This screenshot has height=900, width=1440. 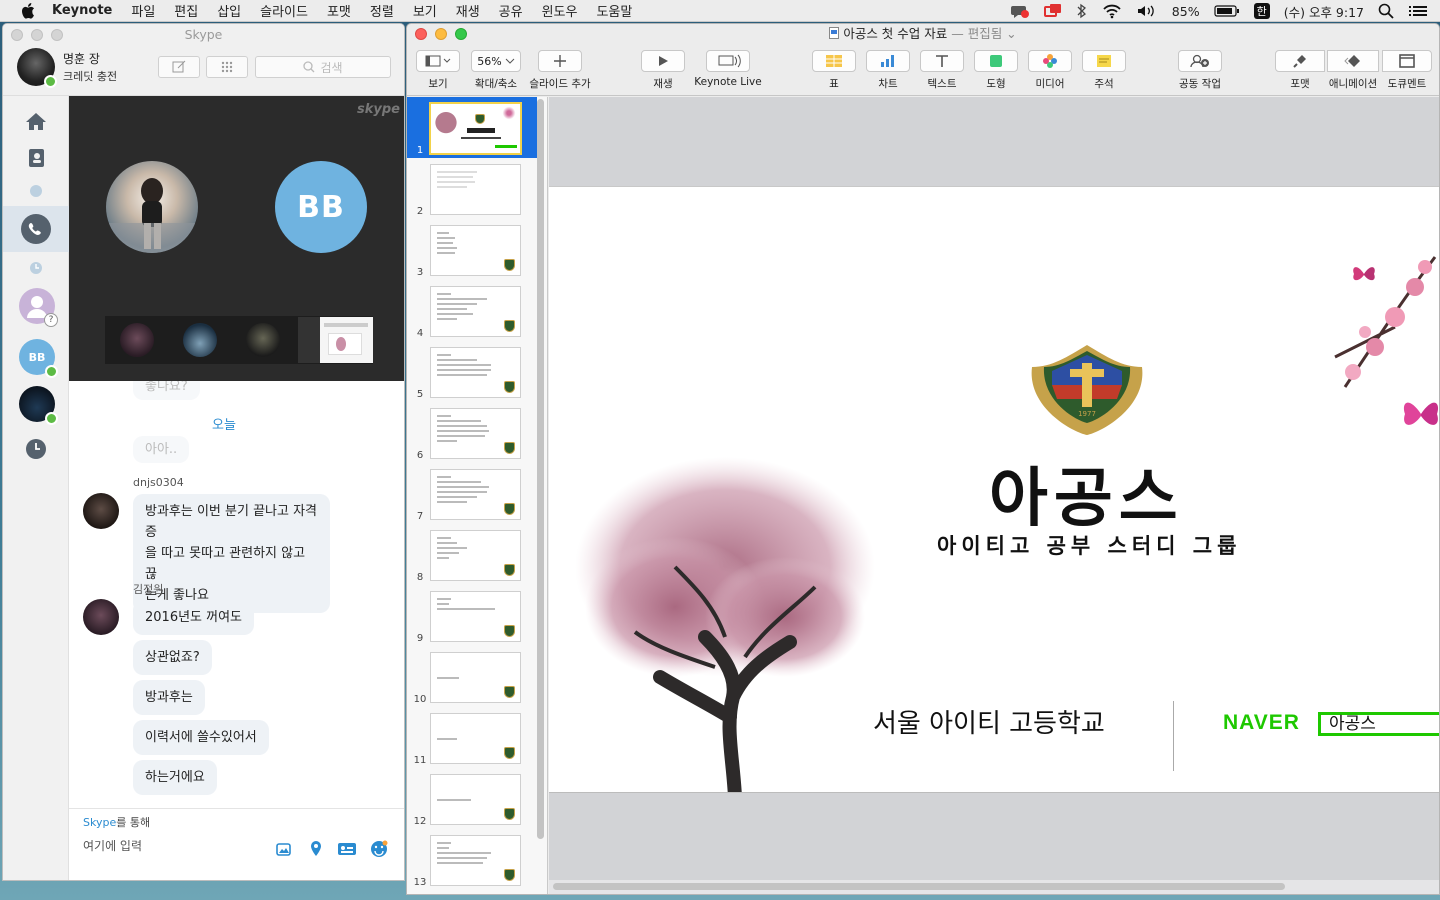 What do you see at coordinates (37, 68) in the screenshot?
I see `my-avatar` at bounding box center [37, 68].